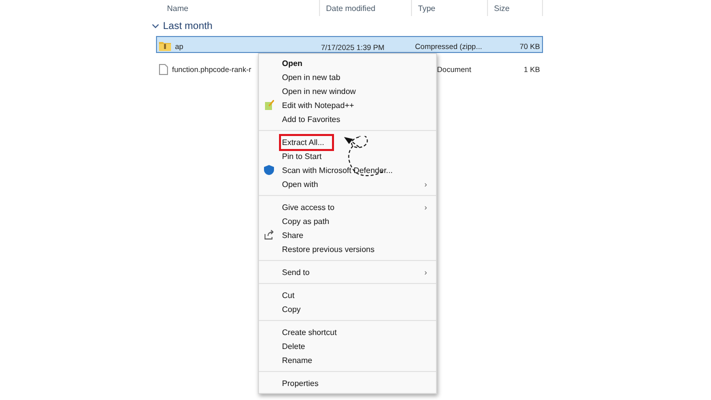  I want to click on chevron-icon, so click(155, 26).